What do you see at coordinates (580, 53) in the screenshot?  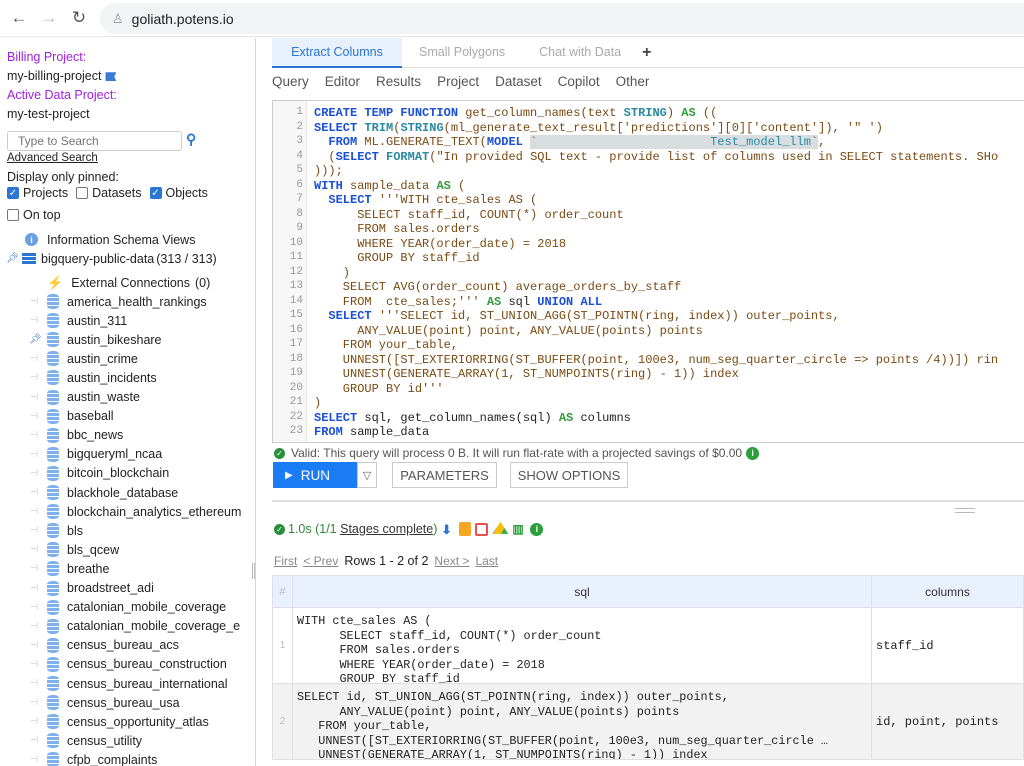 I see `tab-chat-with-data: Chat with Data` at bounding box center [580, 53].